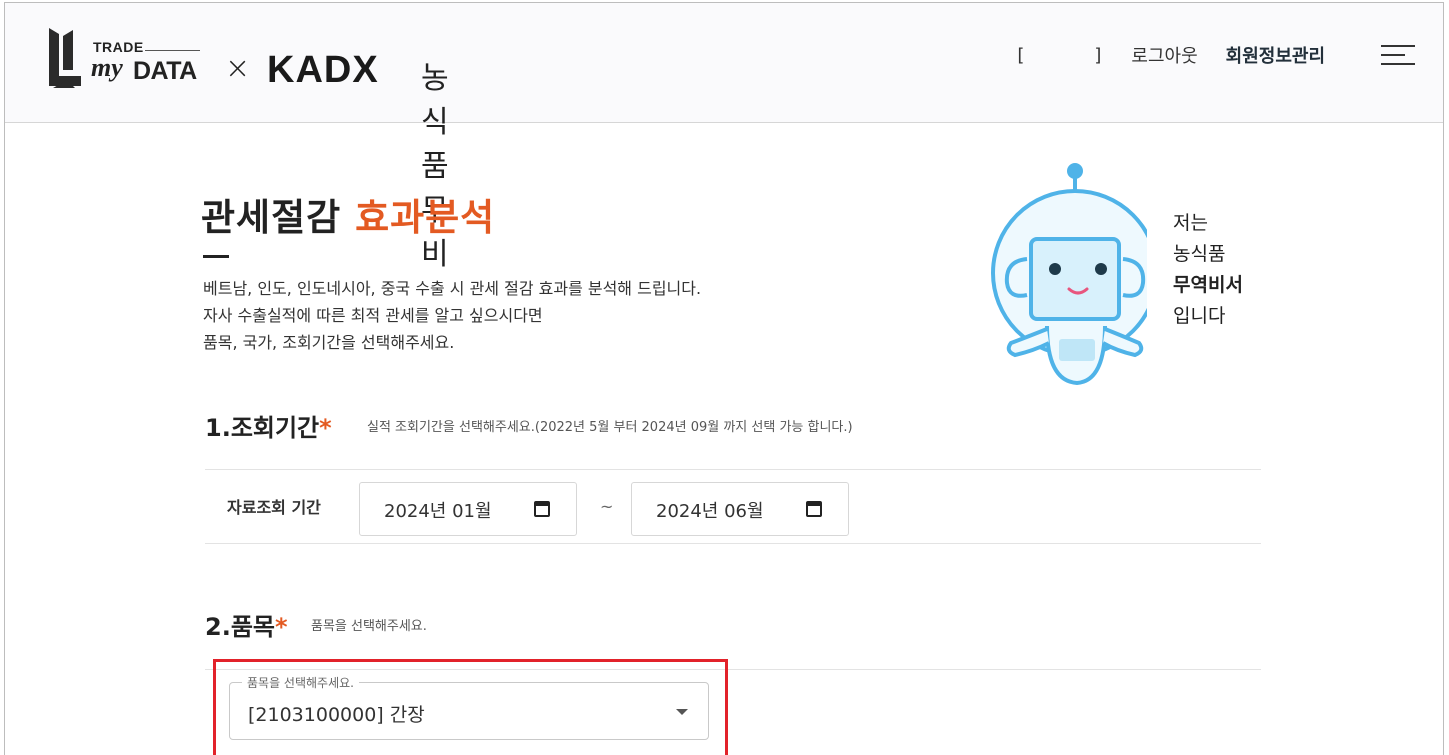 Image resolution: width=1449 pixels, height=755 pixels. Describe the element at coordinates (1199, 254) in the screenshot. I see `robot-line-2: 농식품` at that location.